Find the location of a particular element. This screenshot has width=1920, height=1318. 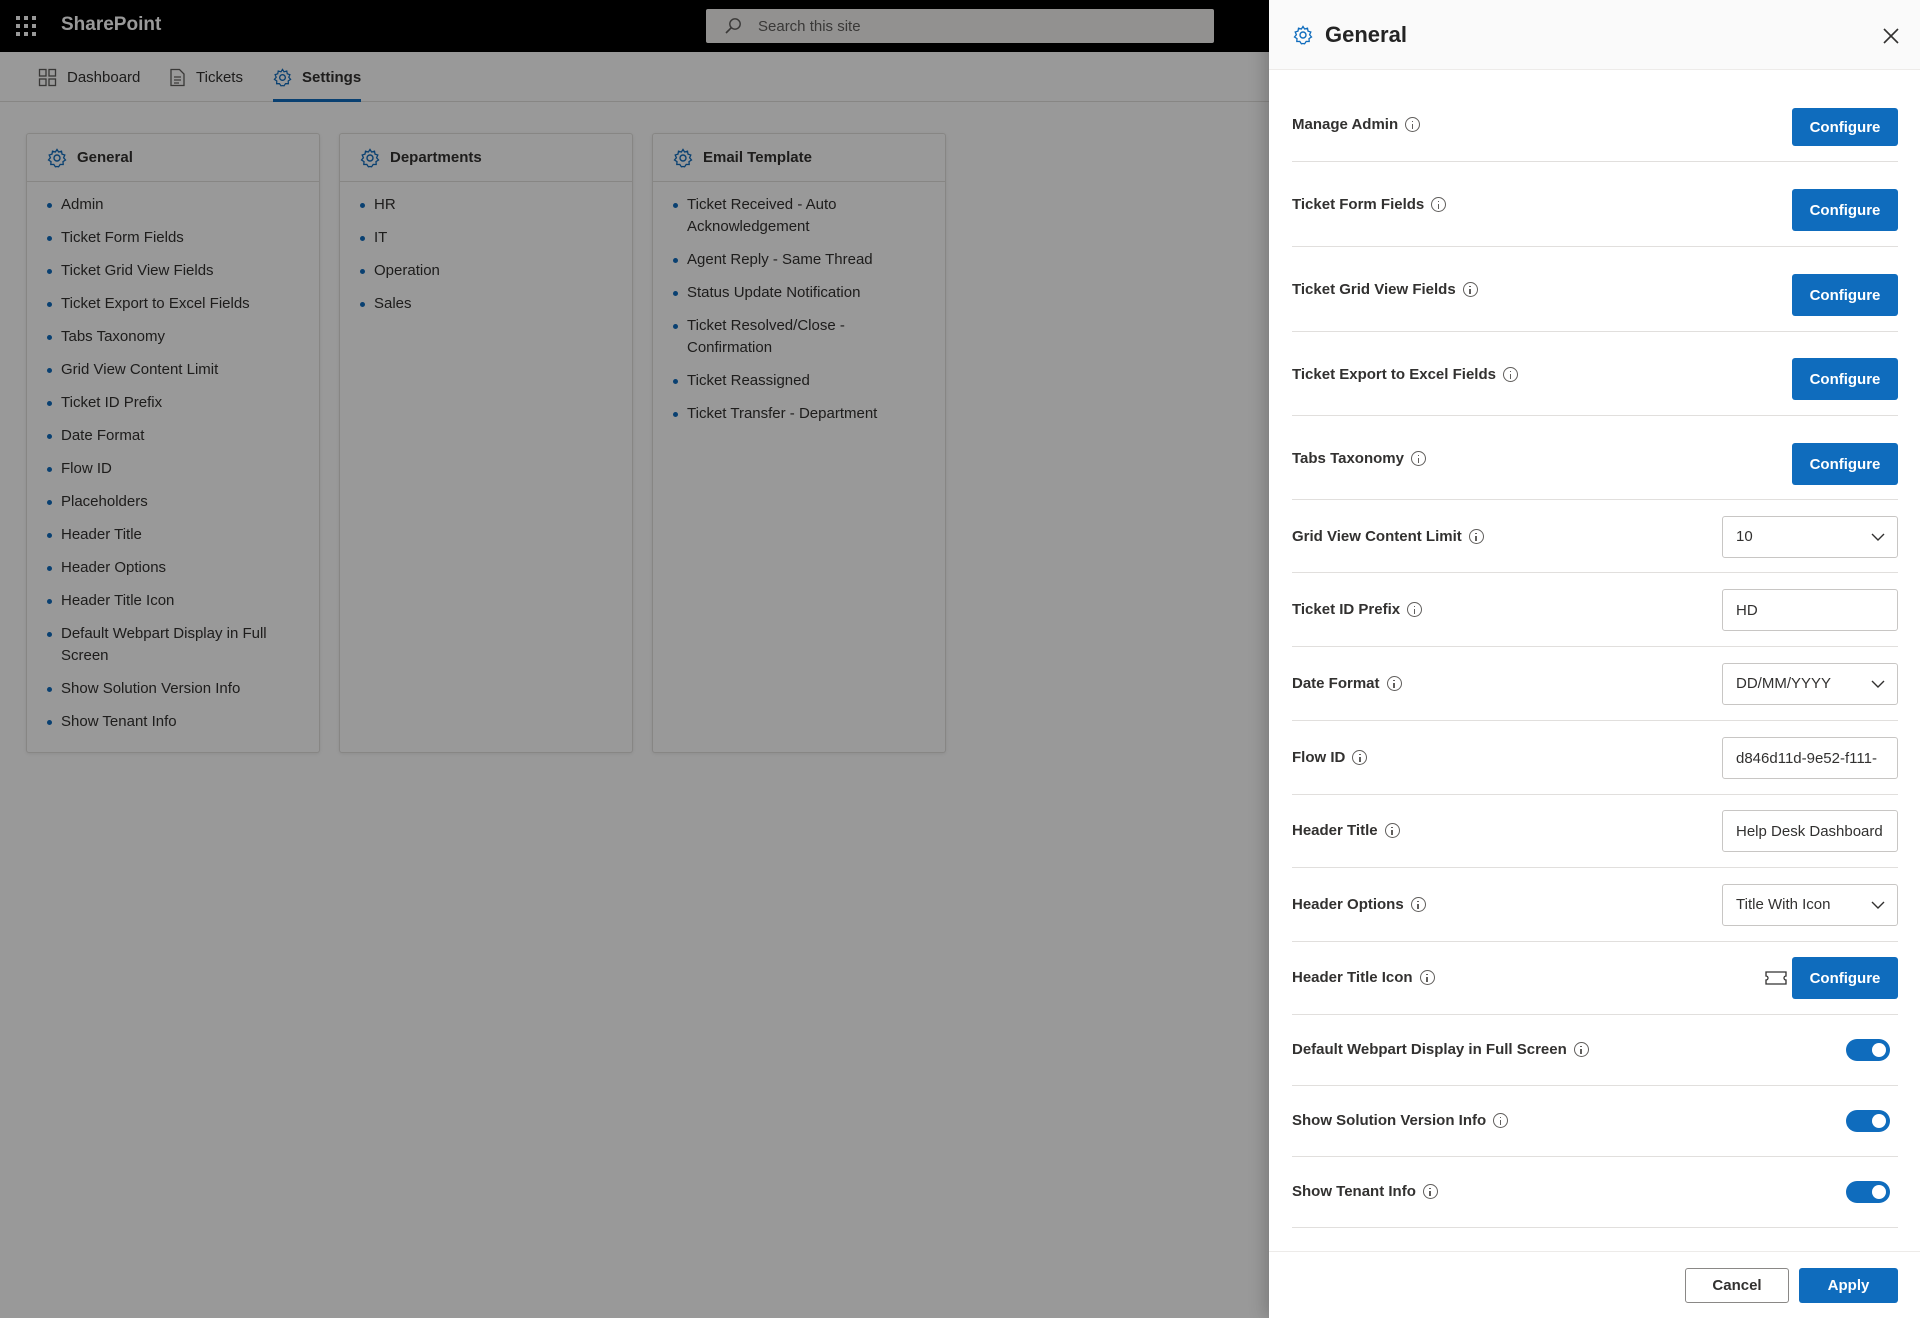

header-title-label: Header Title is located at coordinates (1346, 830).